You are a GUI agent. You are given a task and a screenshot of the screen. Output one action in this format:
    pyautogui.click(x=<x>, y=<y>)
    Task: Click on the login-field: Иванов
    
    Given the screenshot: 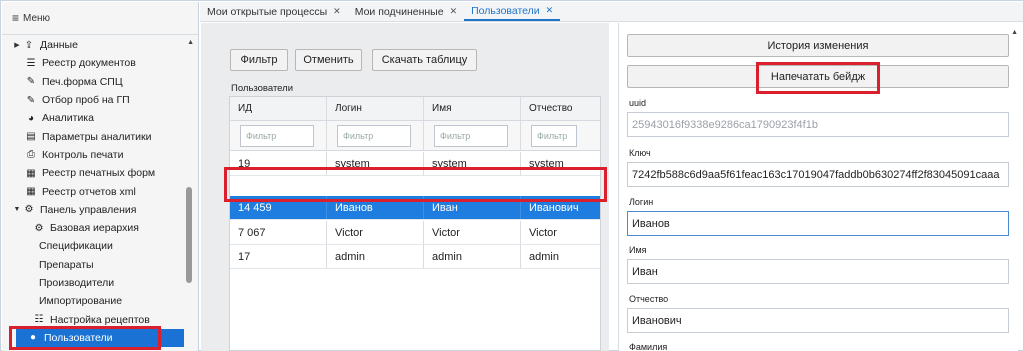 What is the action you would take?
    pyautogui.click(x=818, y=223)
    